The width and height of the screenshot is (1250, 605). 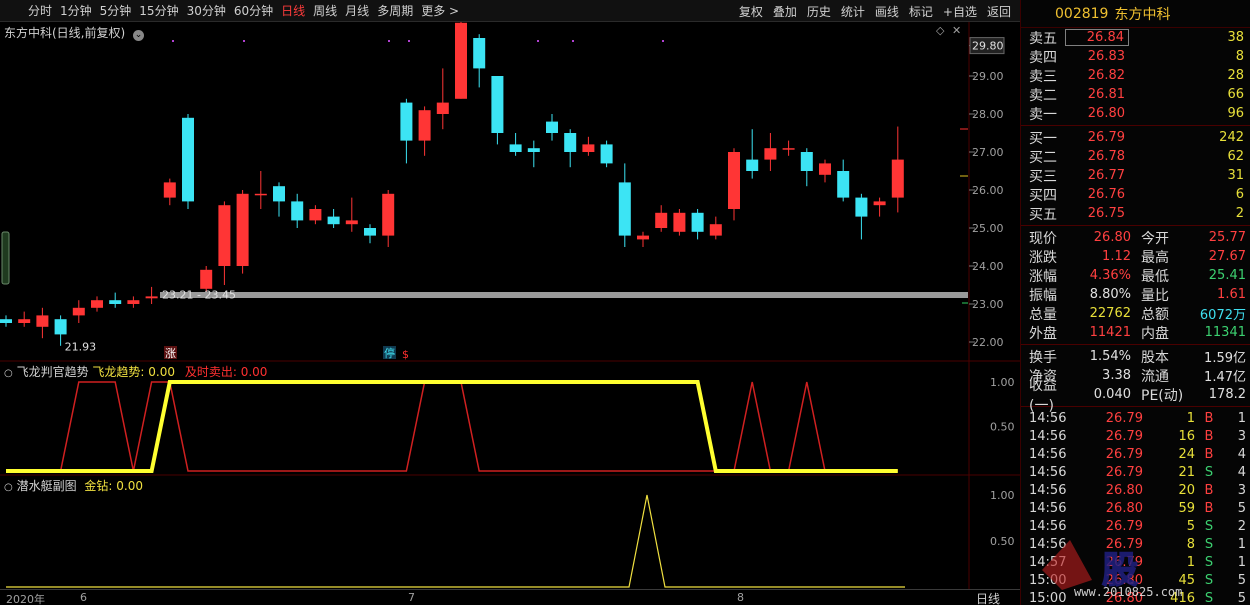 What do you see at coordinates (956, 30) in the screenshot?
I see `close-icon: ✕` at bounding box center [956, 30].